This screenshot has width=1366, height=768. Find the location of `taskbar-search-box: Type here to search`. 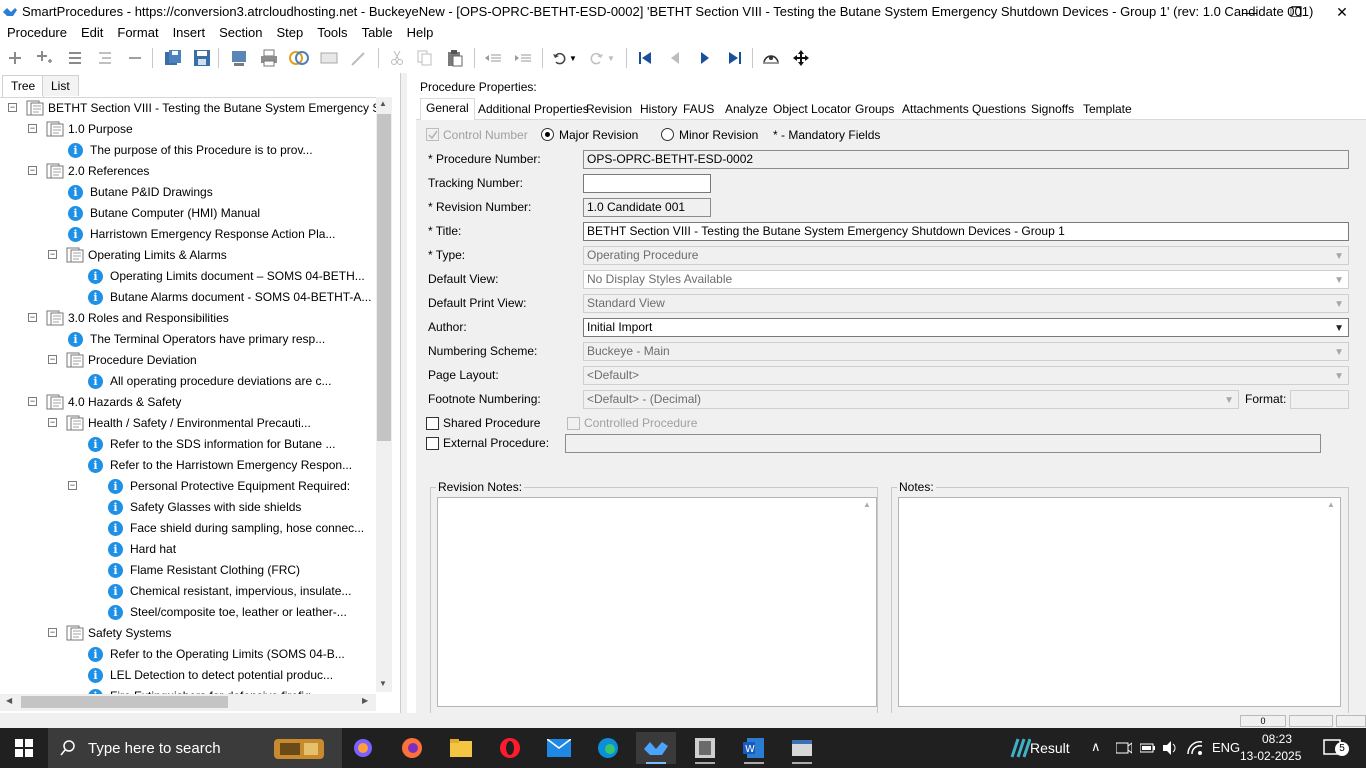

taskbar-search-box: Type here to search is located at coordinates (195, 748).